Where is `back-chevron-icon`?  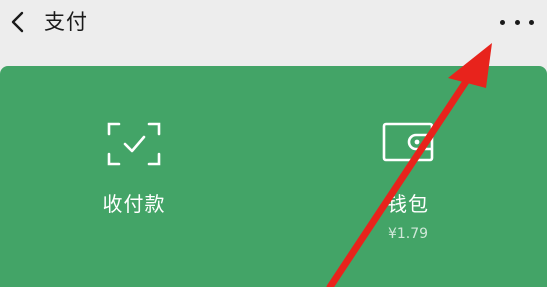
back-chevron-icon is located at coordinates (17, 22).